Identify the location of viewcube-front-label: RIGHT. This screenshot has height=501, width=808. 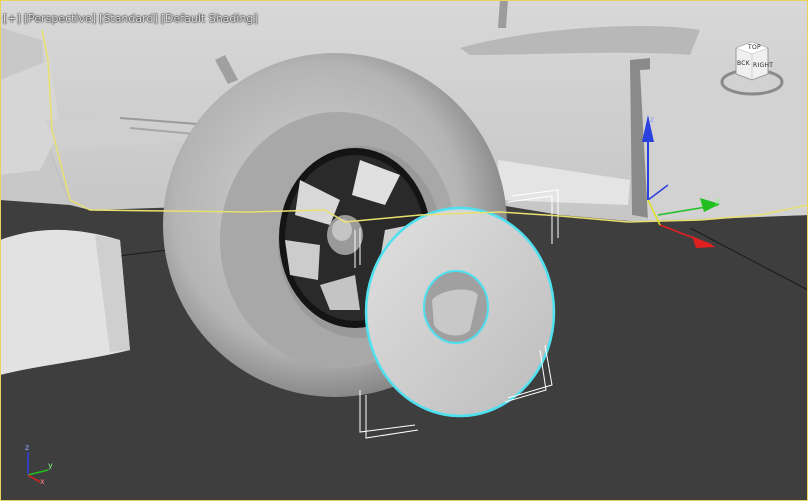
(763, 65).